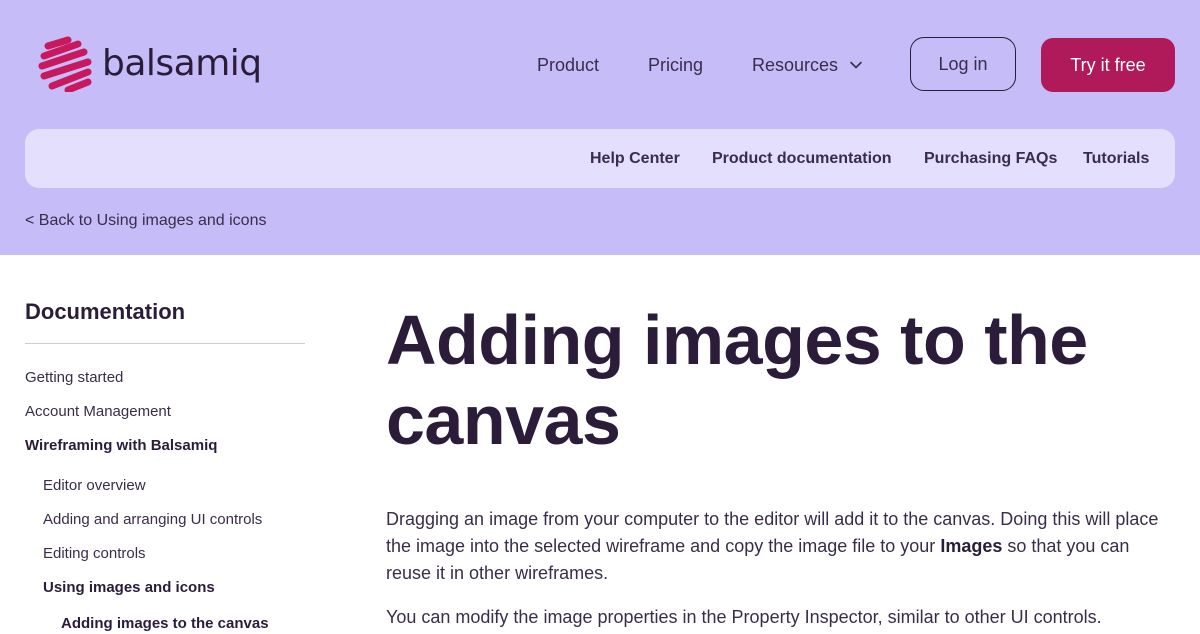 Image resolution: width=1200 pixels, height=634 pixels. I want to click on back-link: < Back to Using images and icons, so click(145, 221).